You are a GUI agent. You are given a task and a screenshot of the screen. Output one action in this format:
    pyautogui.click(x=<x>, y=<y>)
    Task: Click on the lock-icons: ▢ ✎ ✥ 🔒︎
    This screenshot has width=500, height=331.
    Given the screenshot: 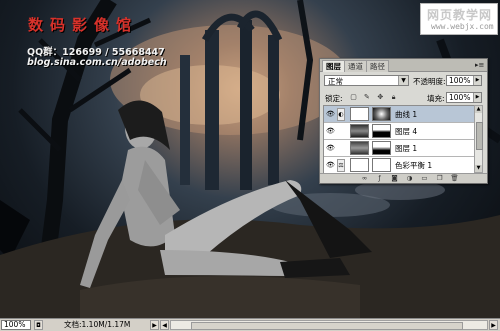 What is the action you would take?
    pyautogui.click(x=374, y=97)
    